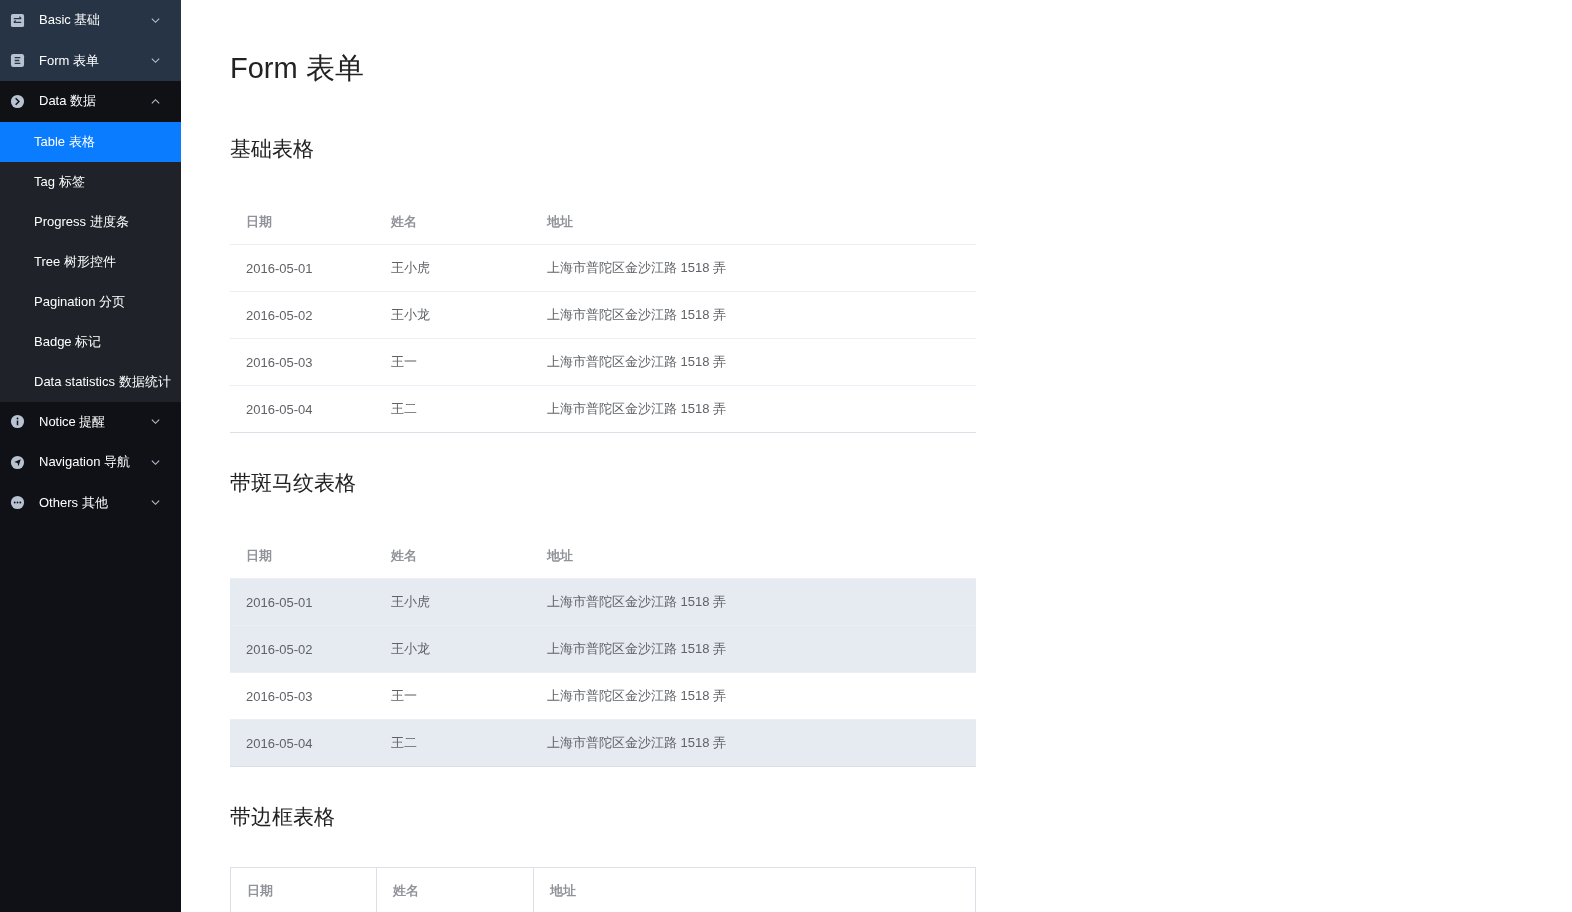 Image resolution: width=1572 pixels, height=912 pixels. What do you see at coordinates (293, 483) in the screenshot?
I see `section-heading: 带斑马纹表格` at bounding box center [293, 483].